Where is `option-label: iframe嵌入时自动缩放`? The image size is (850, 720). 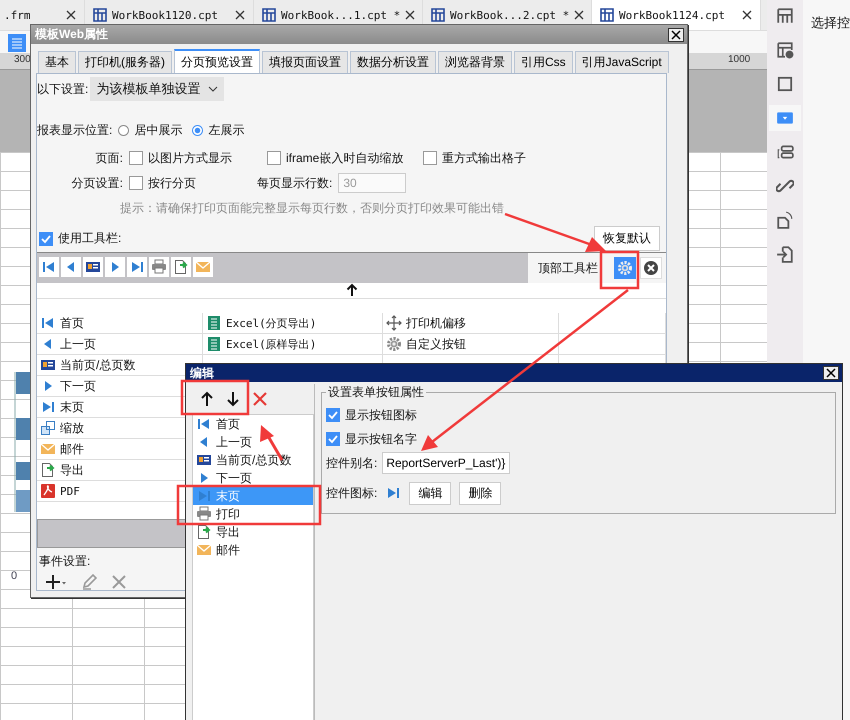 option-label: iframe嵌入时自动缩放 is located at coordinates (345, 158).